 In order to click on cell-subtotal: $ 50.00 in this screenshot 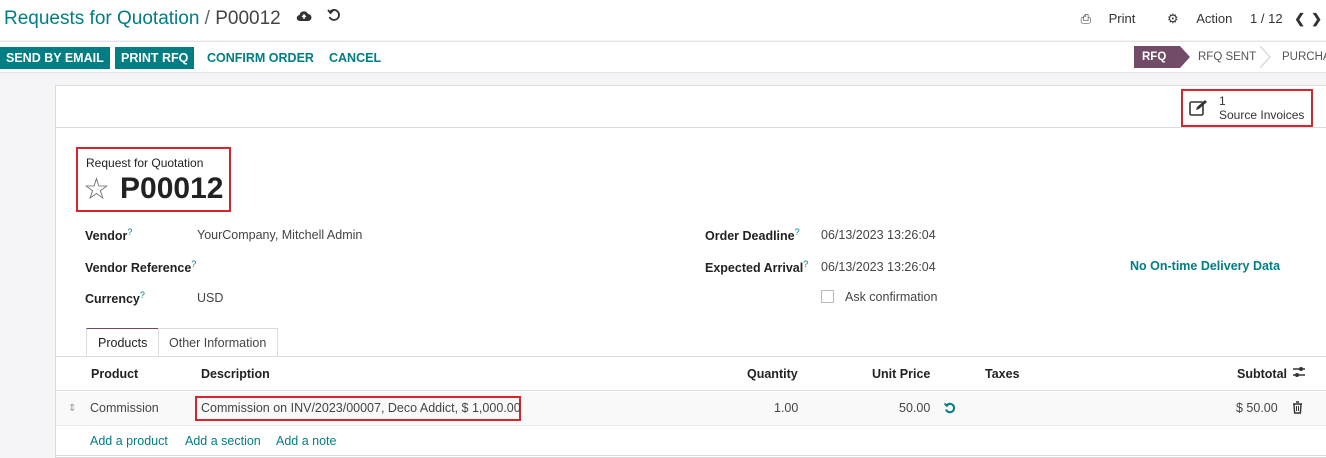, I will do `click(1257, 408)`.